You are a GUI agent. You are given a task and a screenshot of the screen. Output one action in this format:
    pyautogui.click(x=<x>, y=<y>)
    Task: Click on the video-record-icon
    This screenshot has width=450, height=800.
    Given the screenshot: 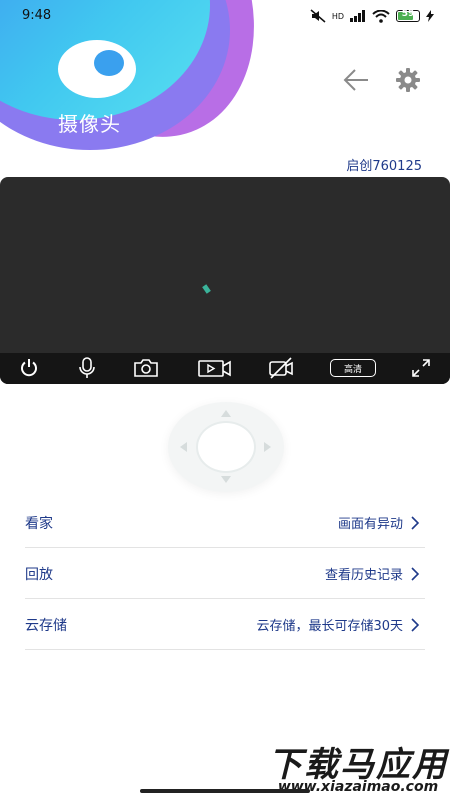 What is the action you would take?
    pyautogui.click(x=214, y=368)
    